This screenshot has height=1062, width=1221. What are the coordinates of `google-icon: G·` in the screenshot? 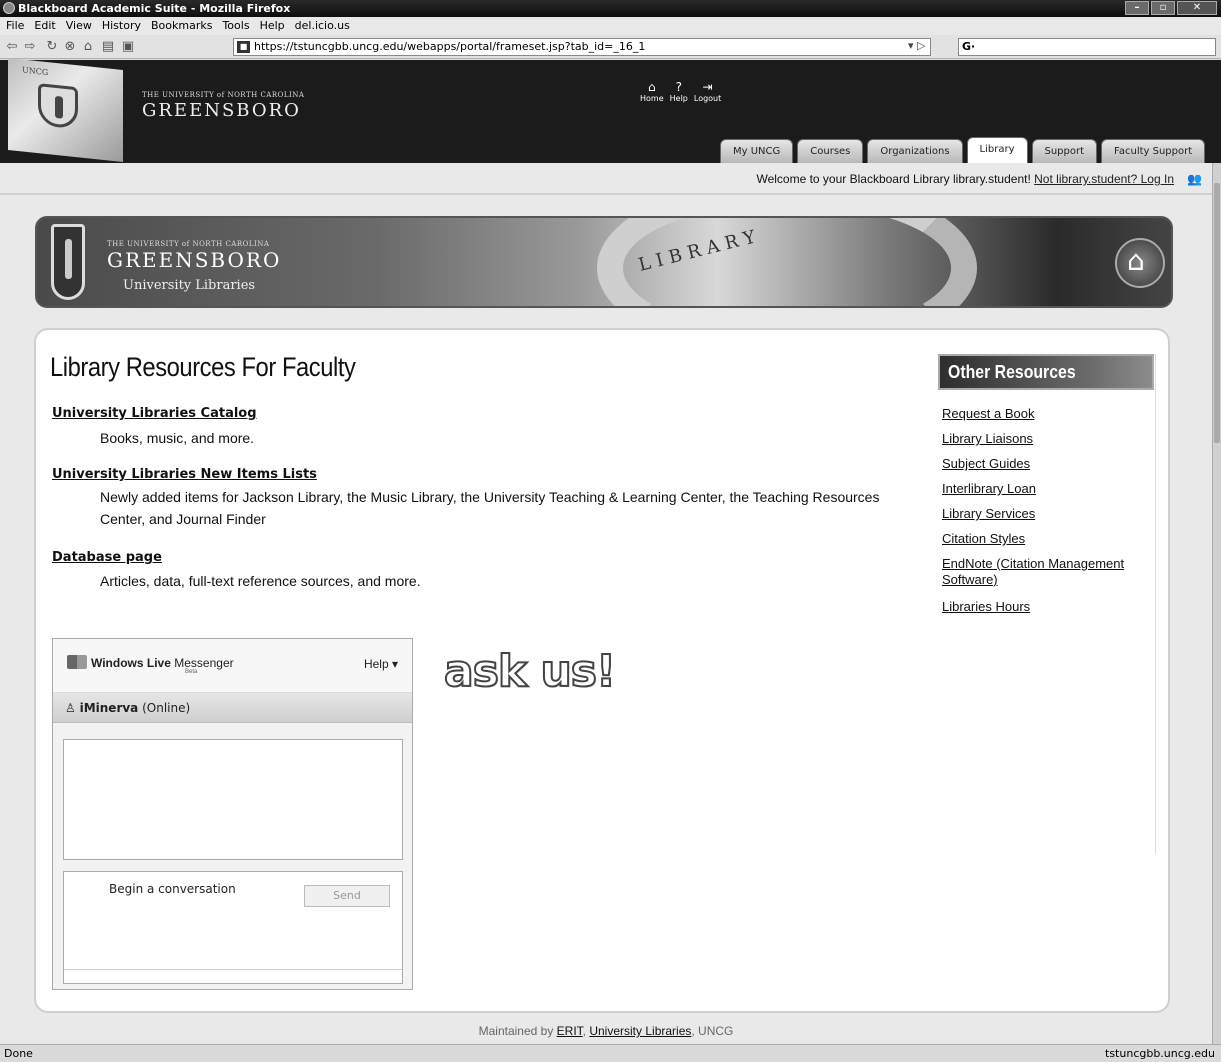 It's located at (972, 47).